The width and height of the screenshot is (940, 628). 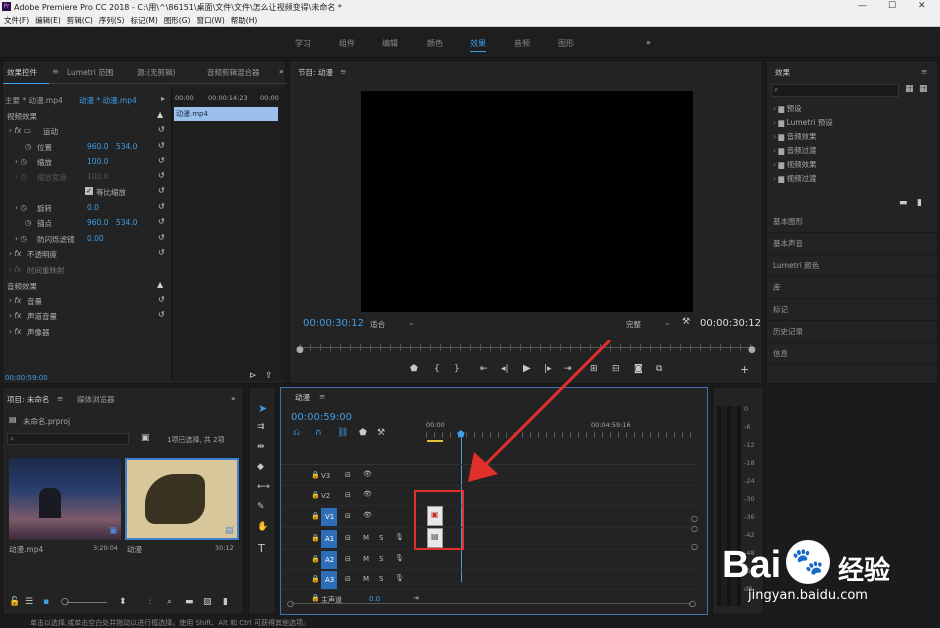 What do you see at coordinates (28, 146) in the screenshot?
I see `position-stopwatch-icon: ◷` at bounding box center [28, 146].